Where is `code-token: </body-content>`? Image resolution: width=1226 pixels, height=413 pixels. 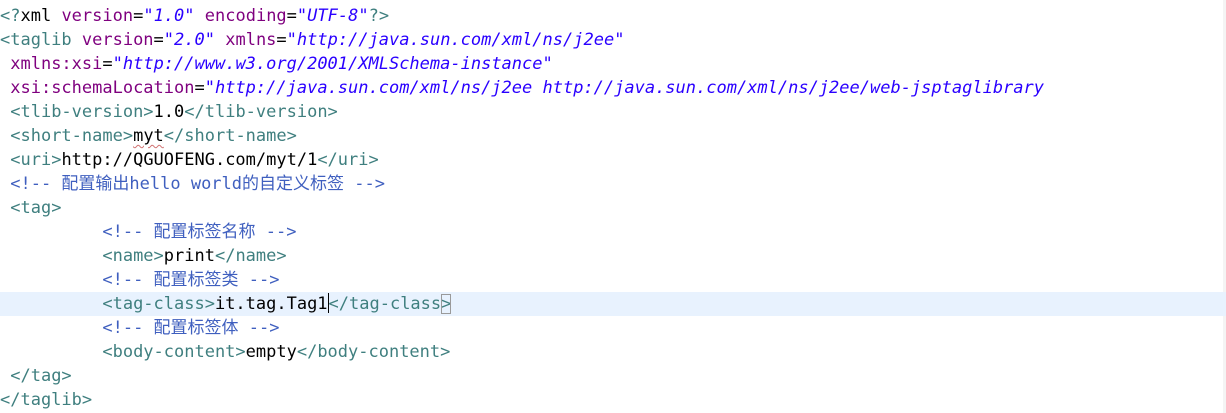
code-token: </body-content> is located at coordinates (373, 352).